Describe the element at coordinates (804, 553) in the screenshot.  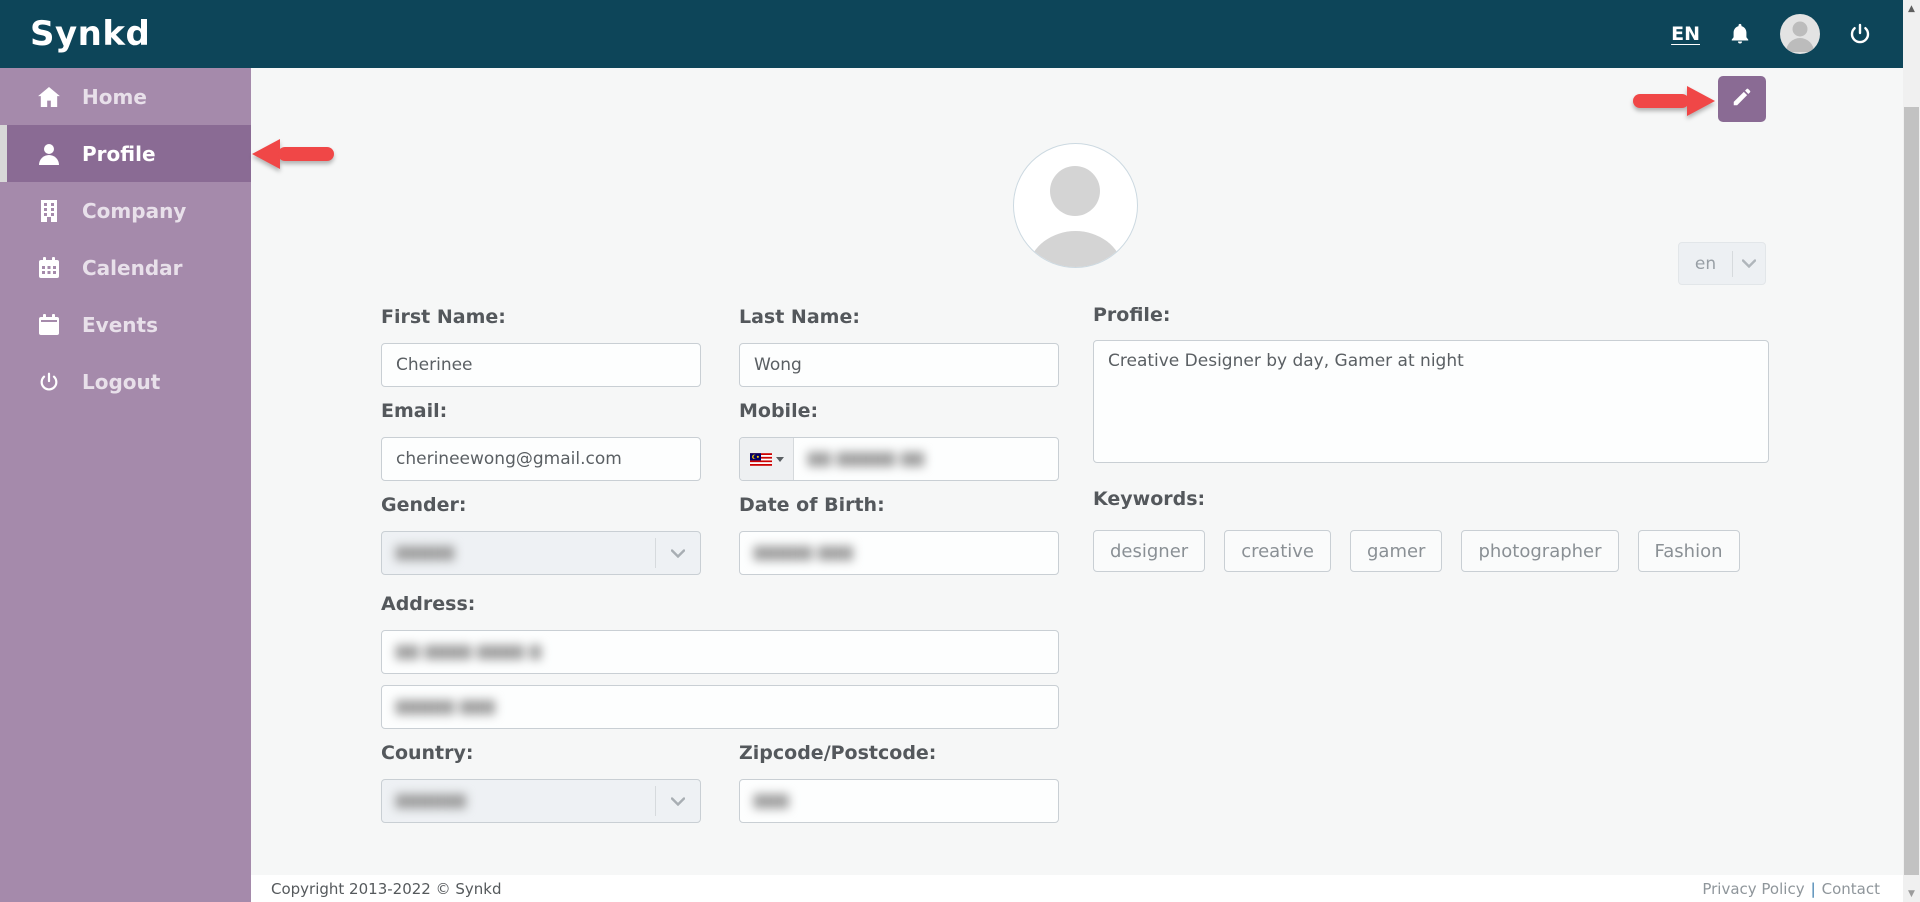
I see `dob-value-blurred: ▇▇▇▇▇ ▇▇▇` at that location.